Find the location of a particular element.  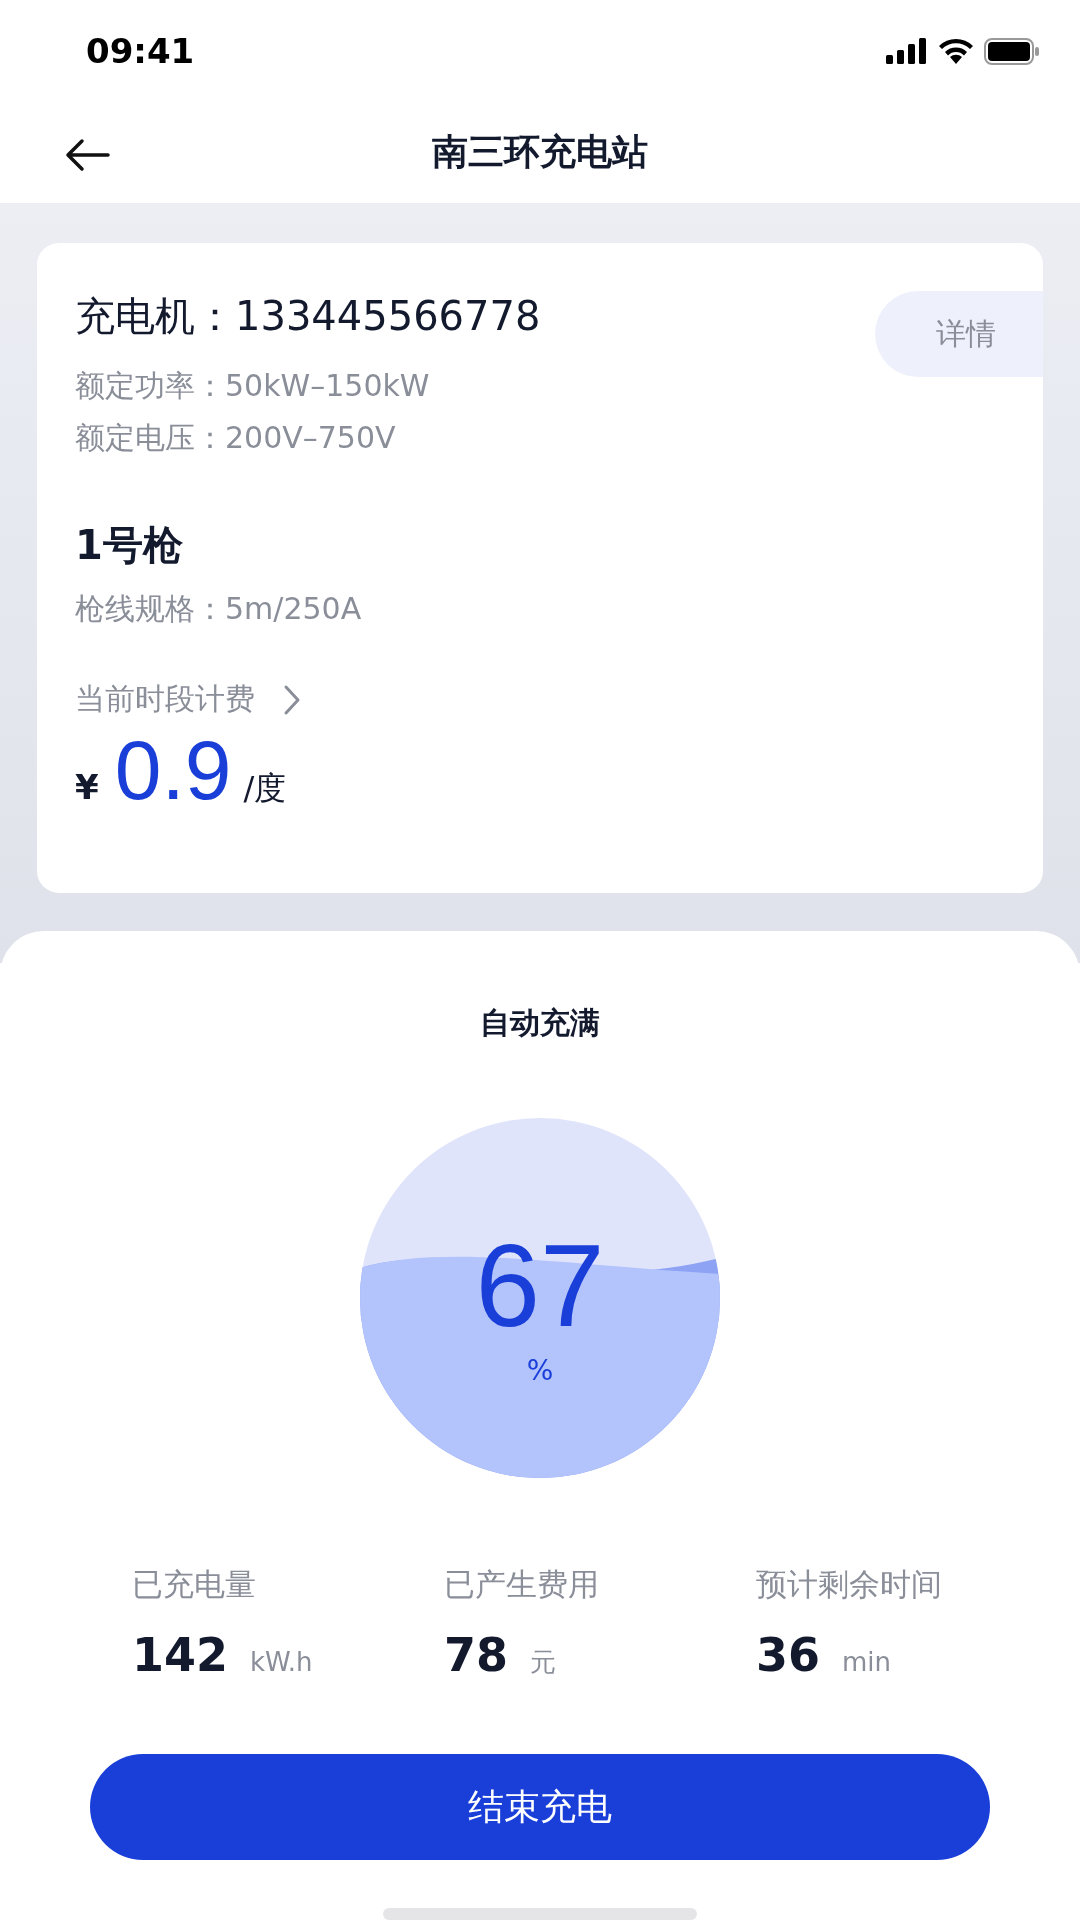

stat-value: 36 is located at coordinates (788, 1655).